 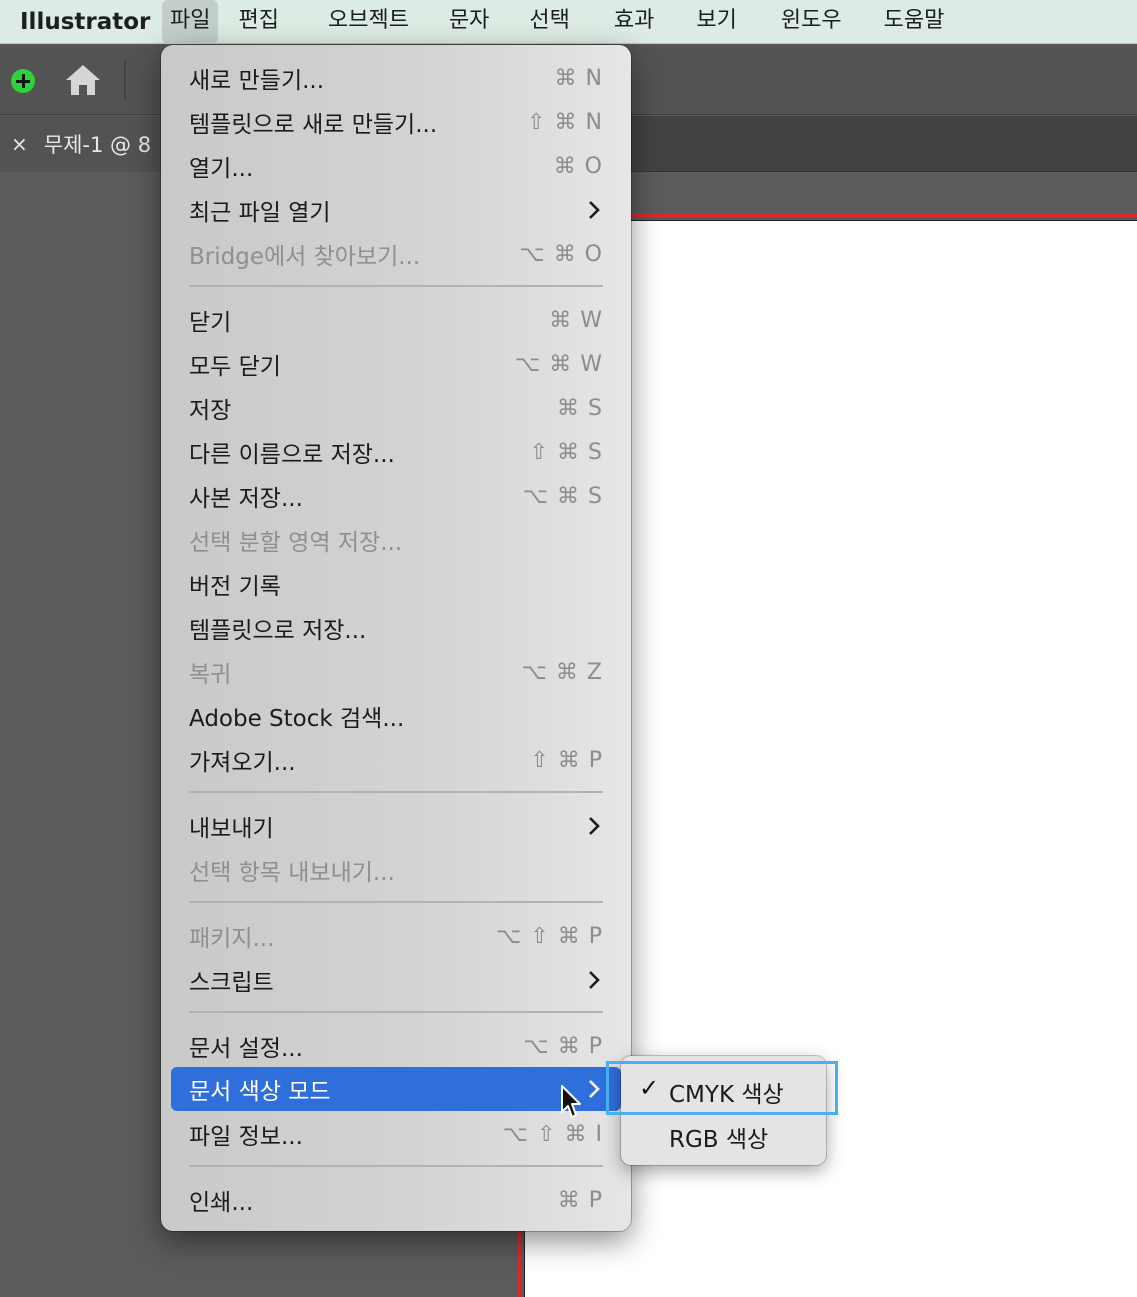 What do you see at coordinates (83, 80) in the screenshot?
I see `home-icon` at bounding box center [83, 80].